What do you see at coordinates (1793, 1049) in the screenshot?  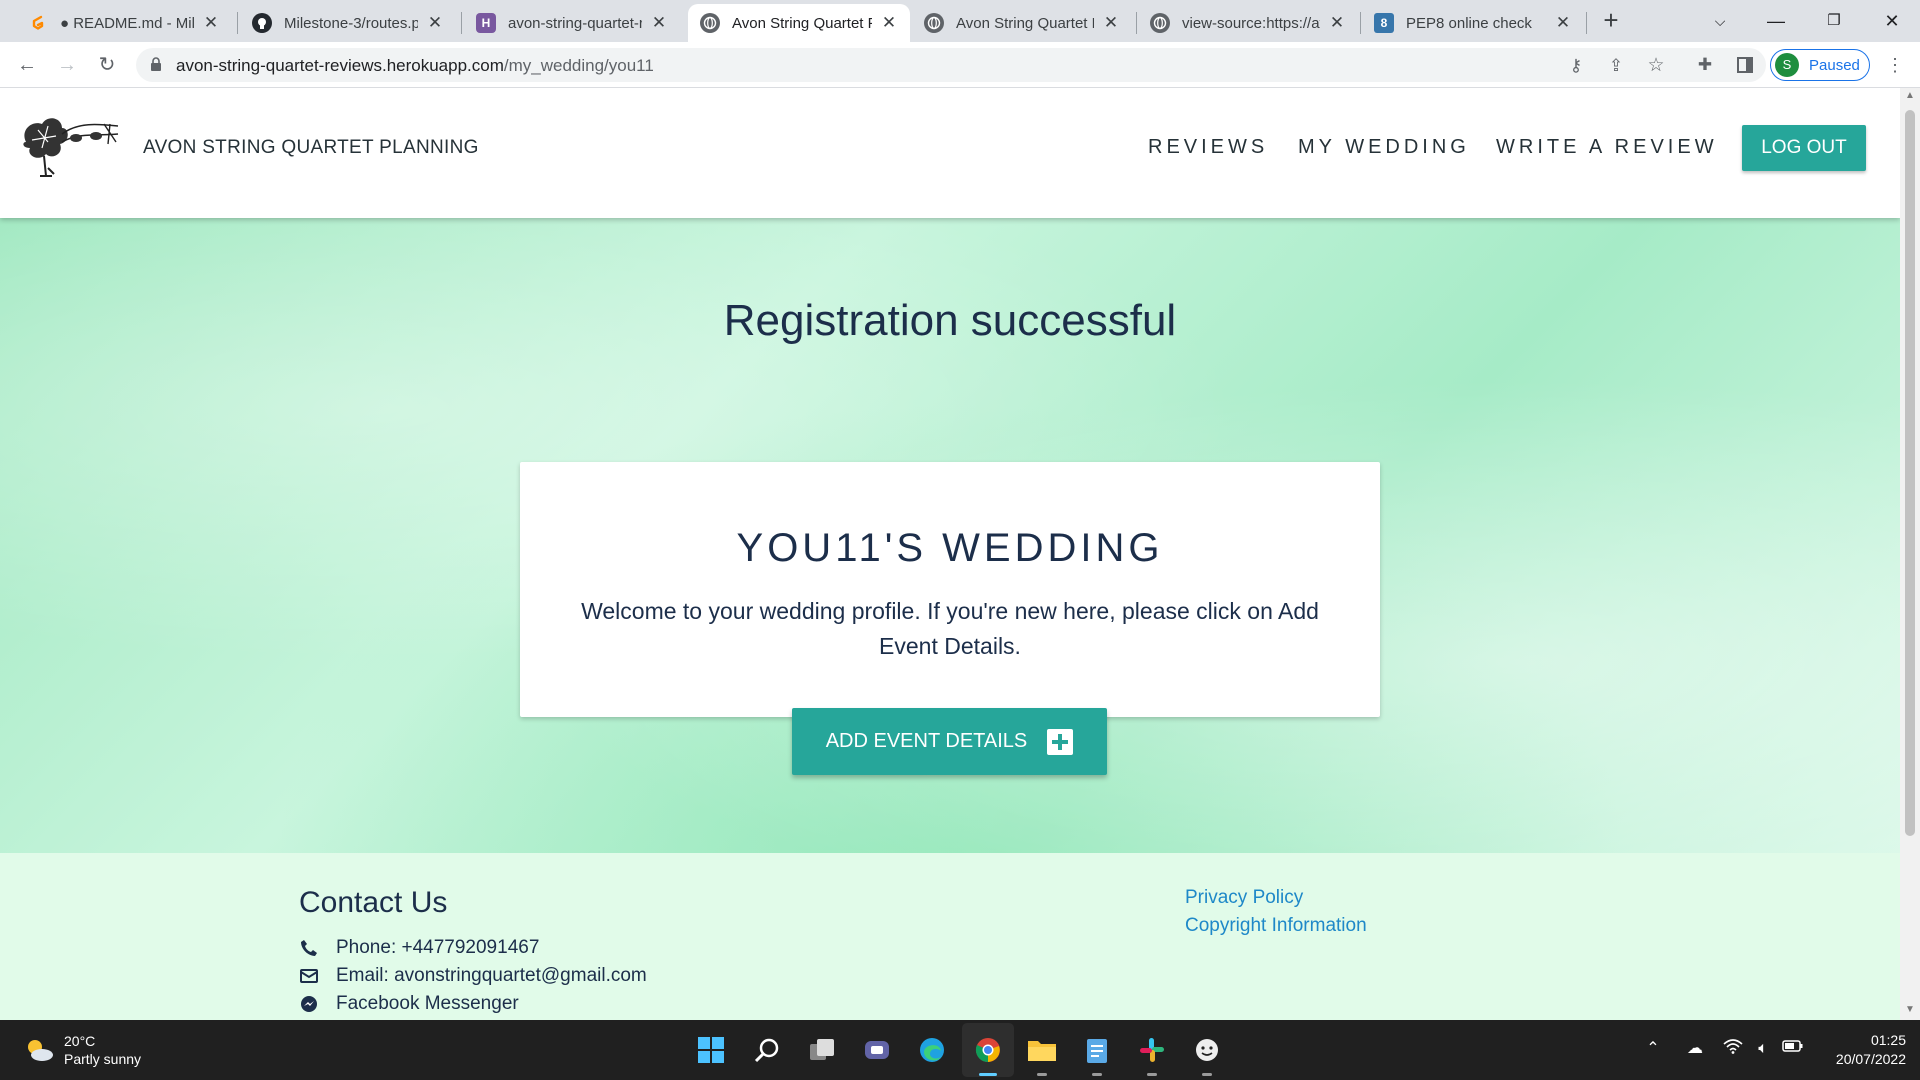 I see `battery-icon` at bounding box center [1793, 1049].